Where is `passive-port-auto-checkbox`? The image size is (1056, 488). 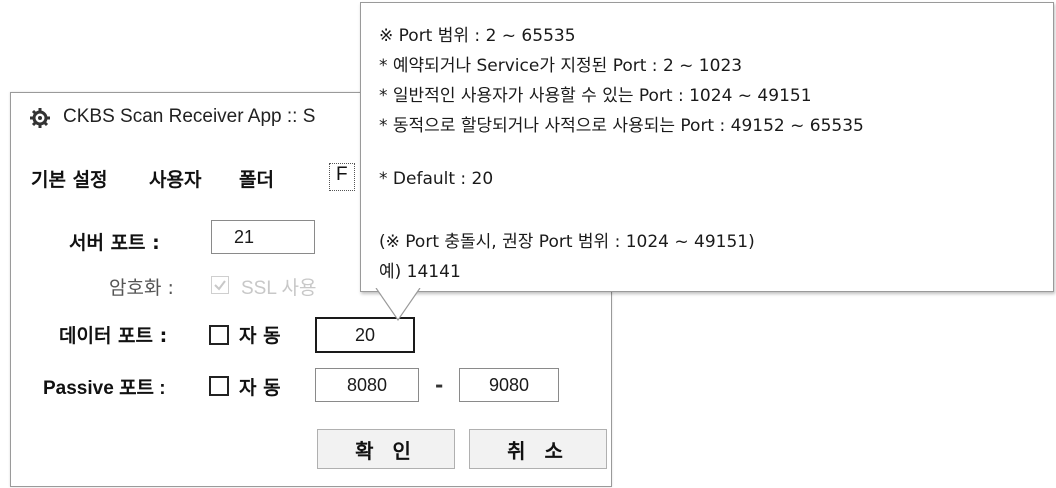
passive-port-auto-checkbox is located at coordinates (219, 386).